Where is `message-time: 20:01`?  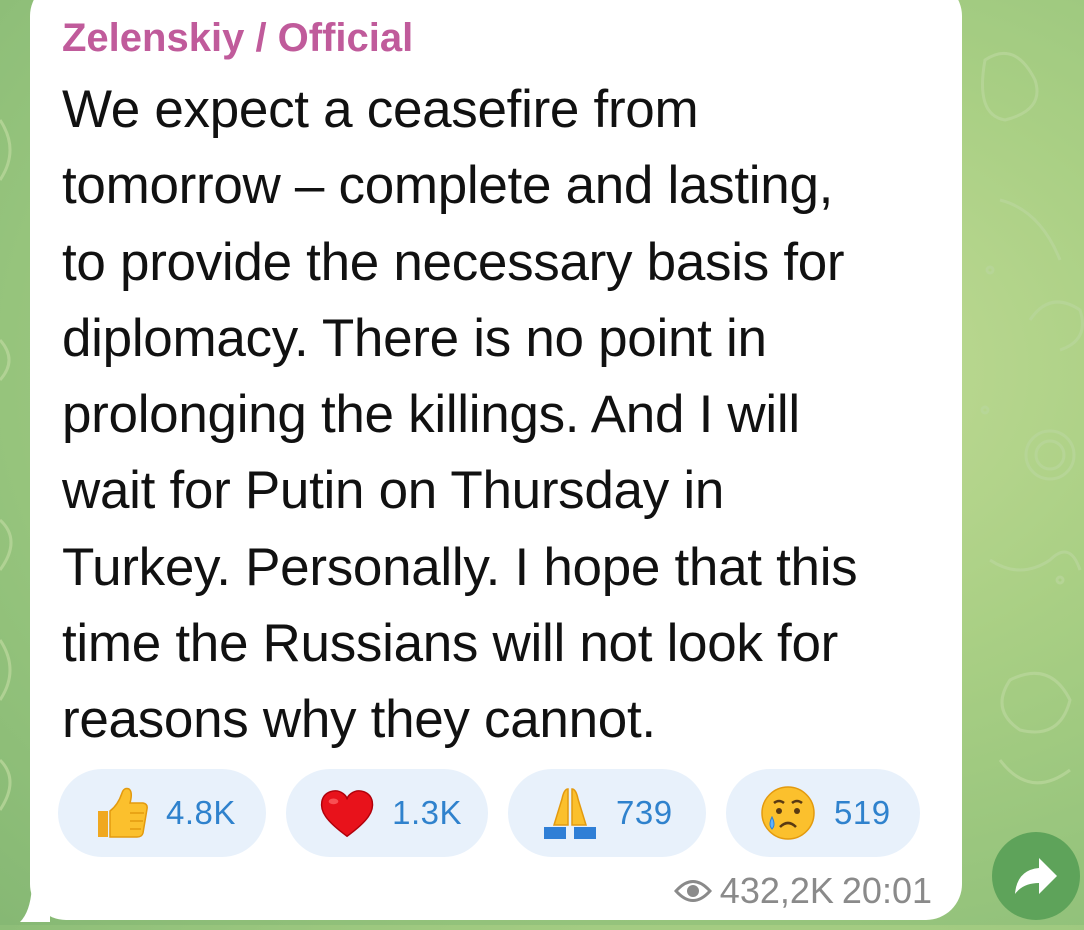 message-time: 20:01 is located at coordinates (886, 890).